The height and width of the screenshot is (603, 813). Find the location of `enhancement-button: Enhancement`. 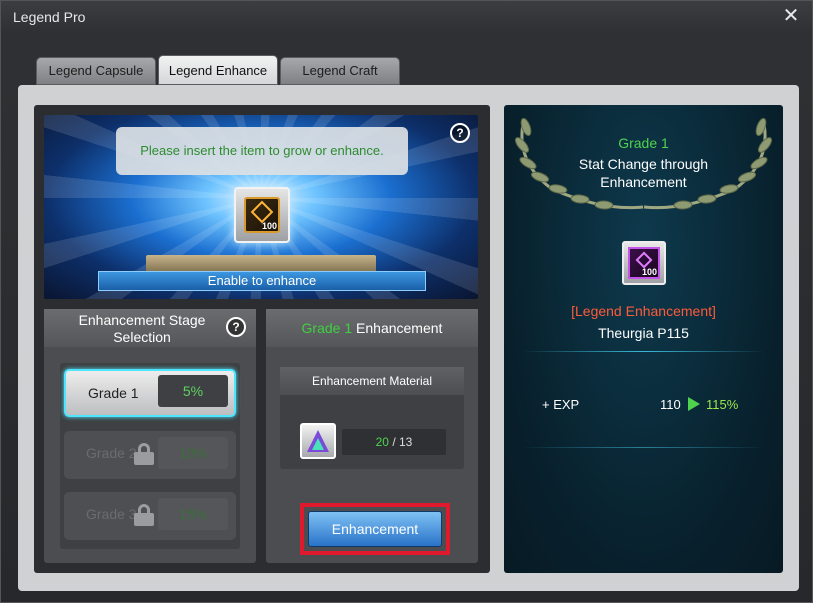

enhancement-button: Enhancement is located at coordinates (375, 529).